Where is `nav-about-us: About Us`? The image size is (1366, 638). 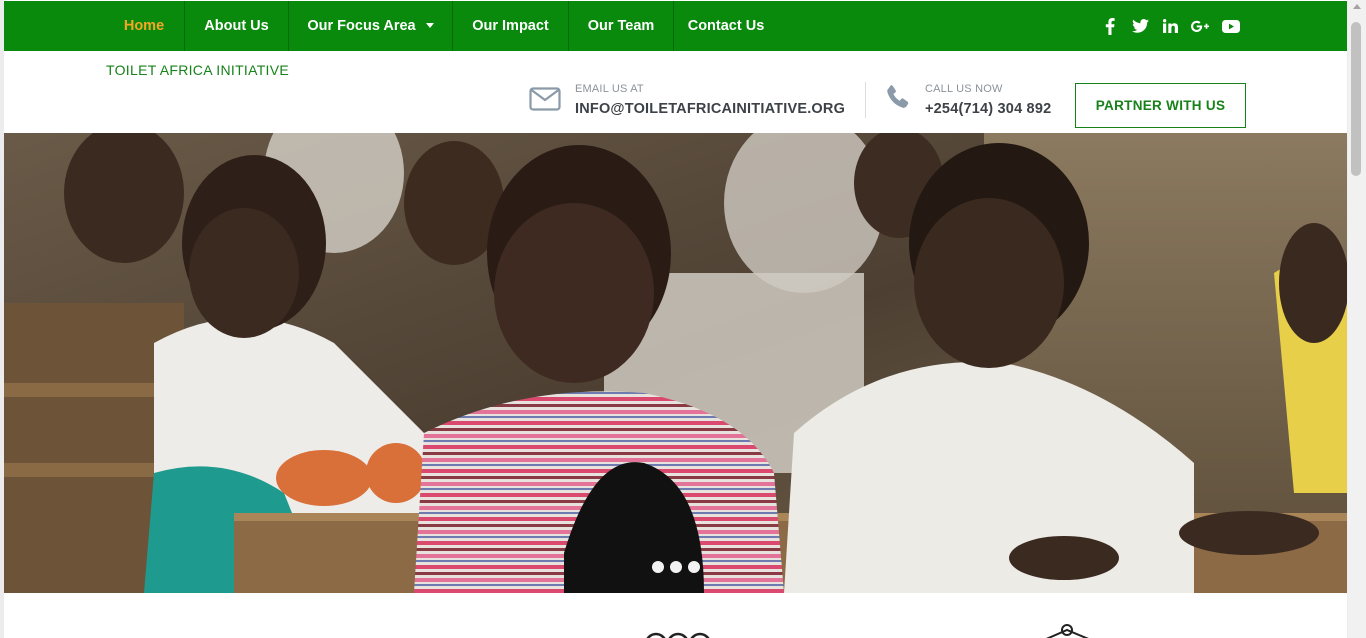
nav-about-us: About Us is located at coordinates (236, 26).